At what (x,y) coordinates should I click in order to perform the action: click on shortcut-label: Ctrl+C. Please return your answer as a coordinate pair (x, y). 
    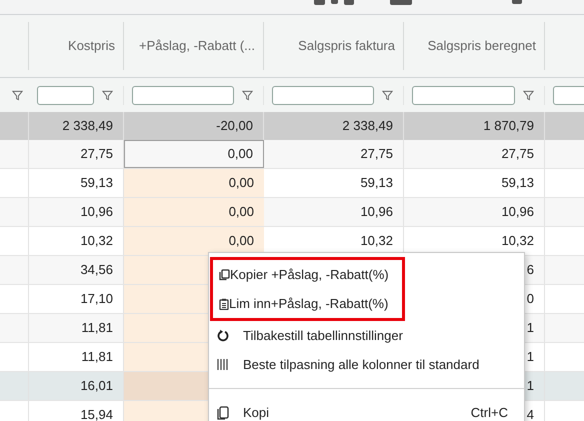
    Looking at the image, I should click on (489, 412).